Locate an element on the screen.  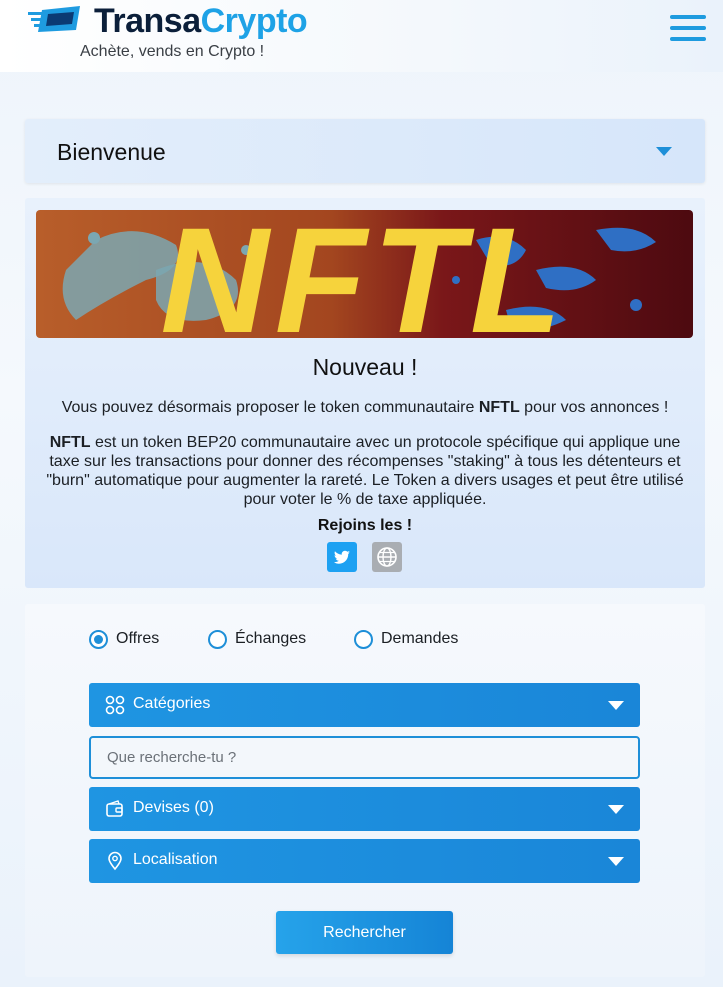
logo-text: TransaCrypto is located at coordinates (201, 21).